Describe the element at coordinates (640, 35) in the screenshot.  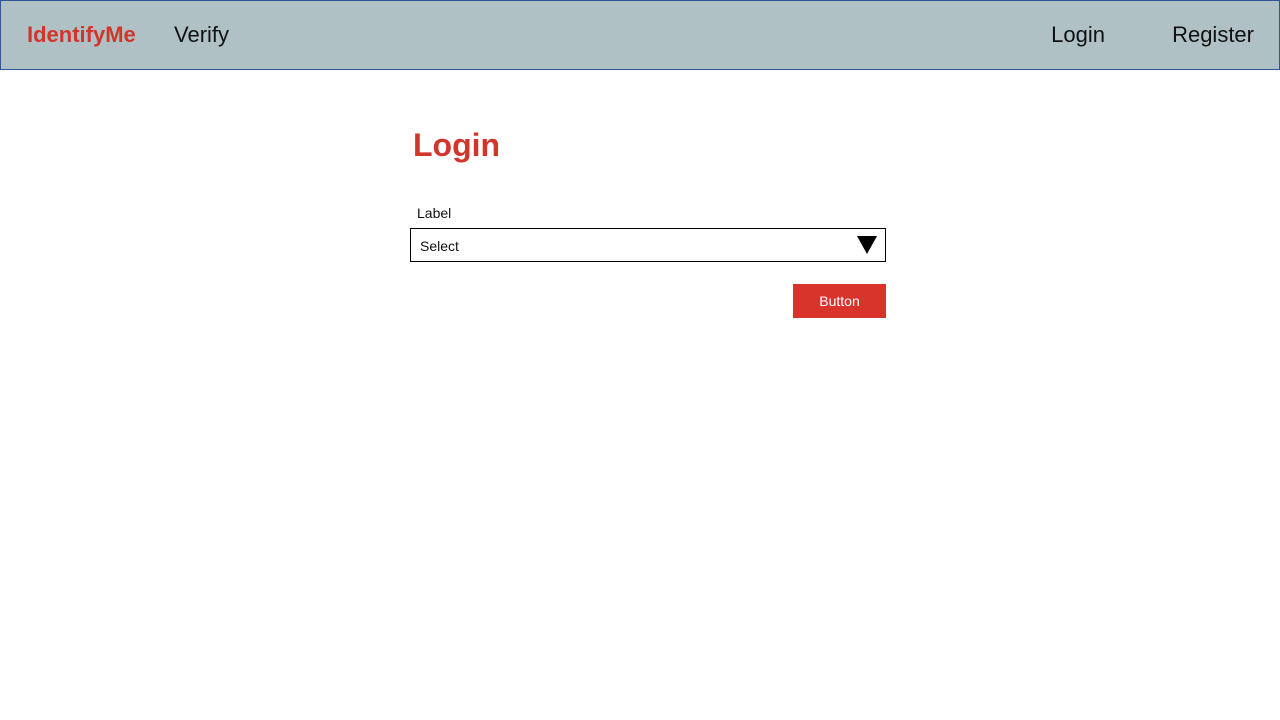
I see `top-navbar: IdentifyMe Verify Login Register` at that location.